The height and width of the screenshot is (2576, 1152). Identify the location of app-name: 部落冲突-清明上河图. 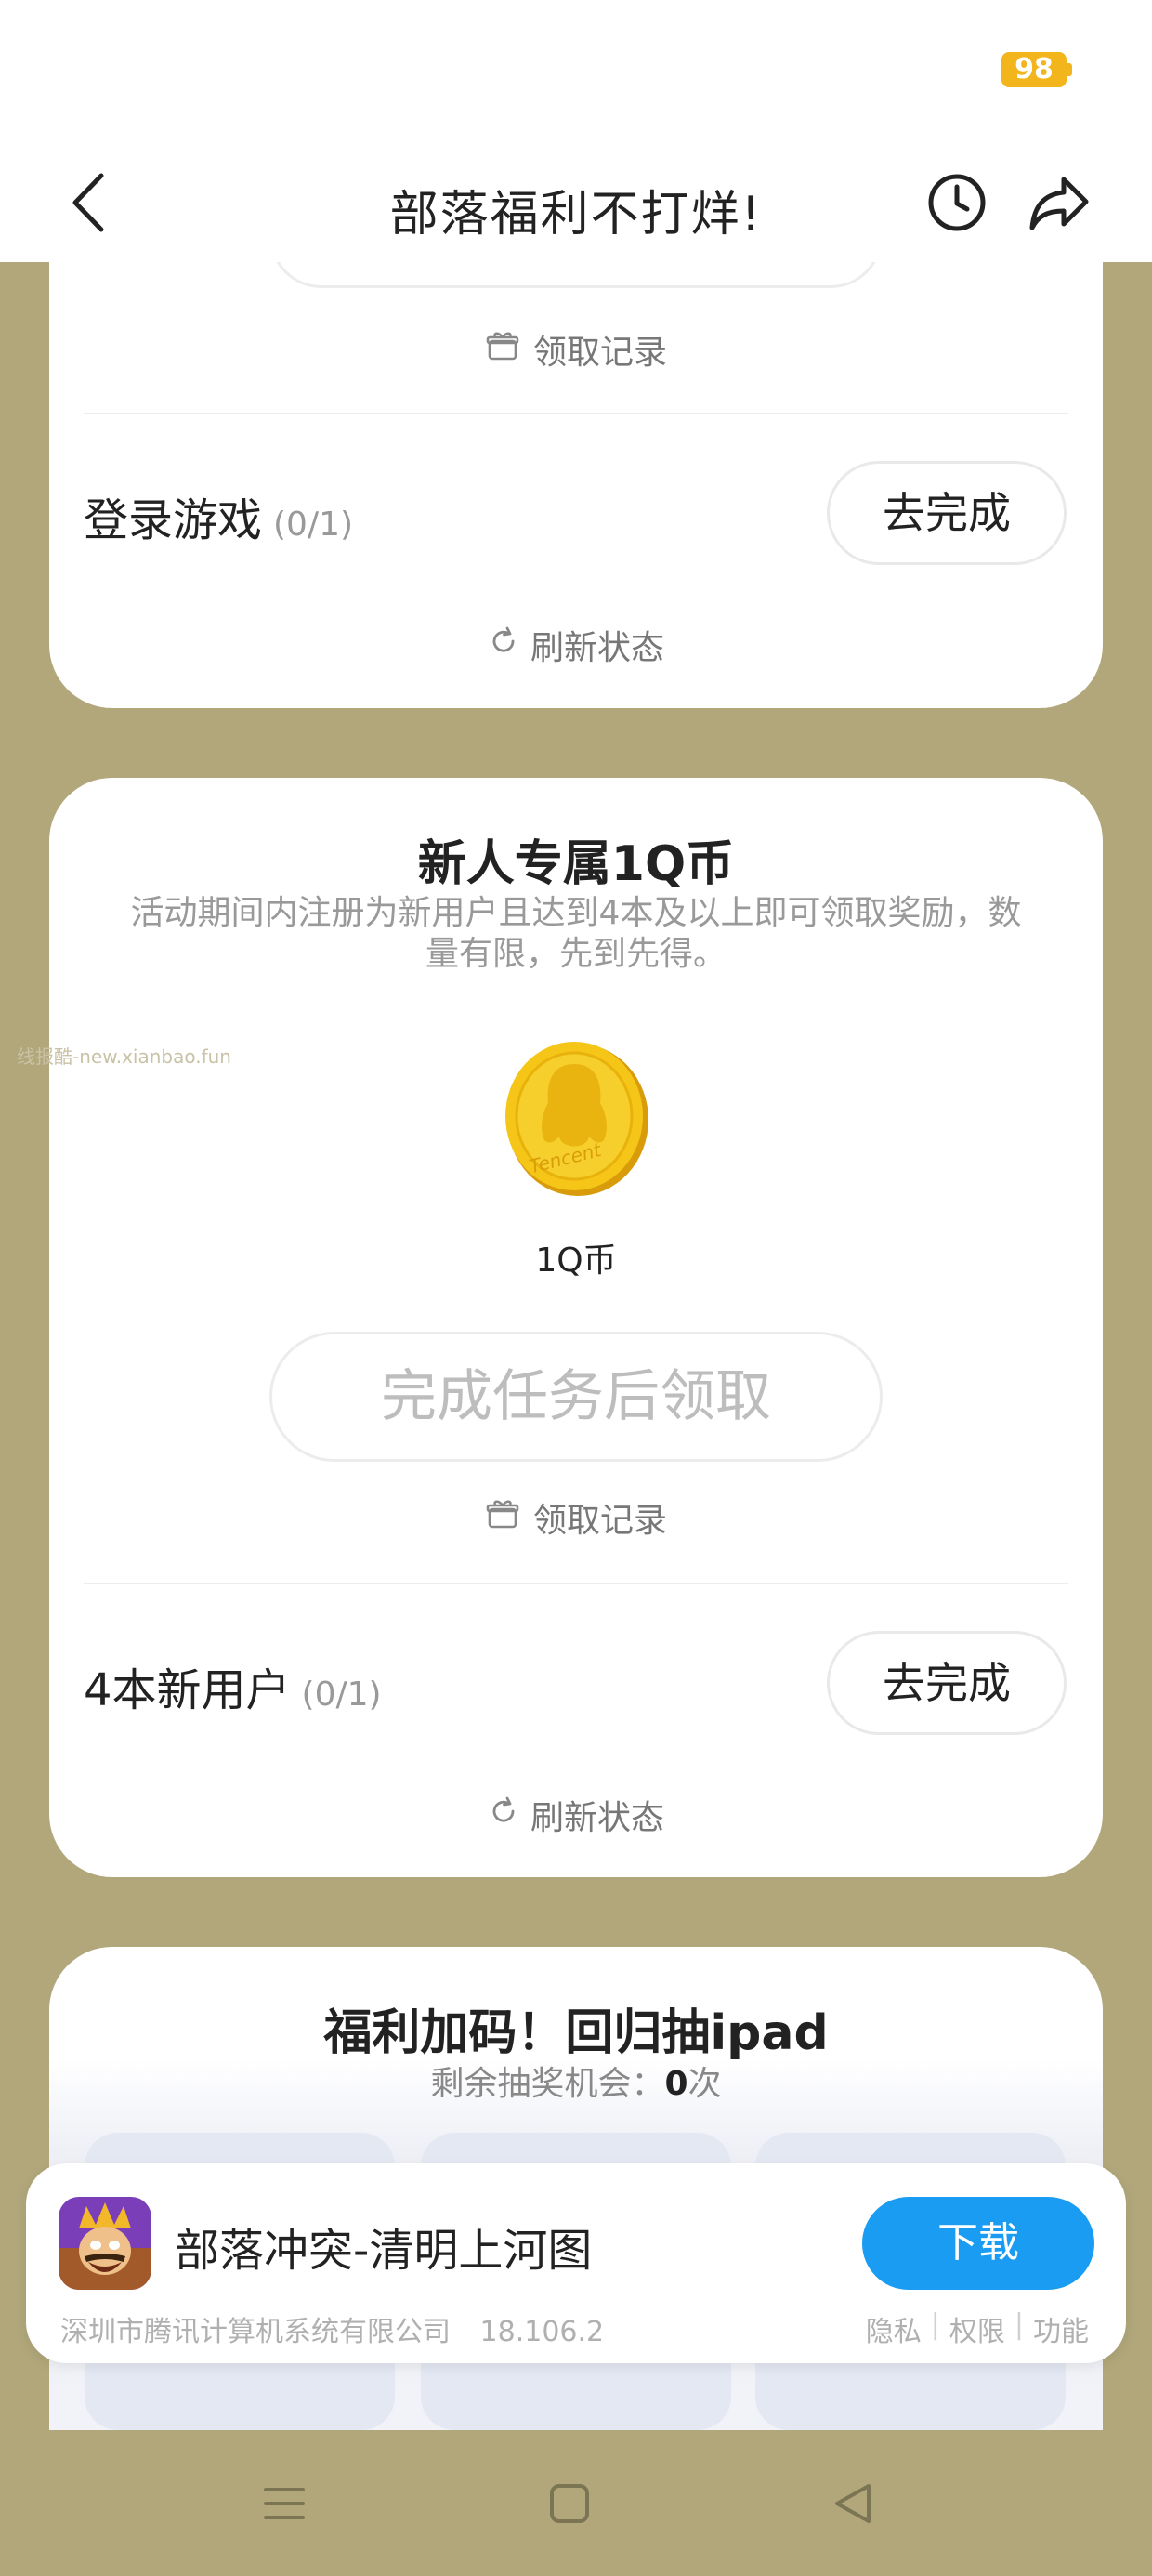
(384, 2251).